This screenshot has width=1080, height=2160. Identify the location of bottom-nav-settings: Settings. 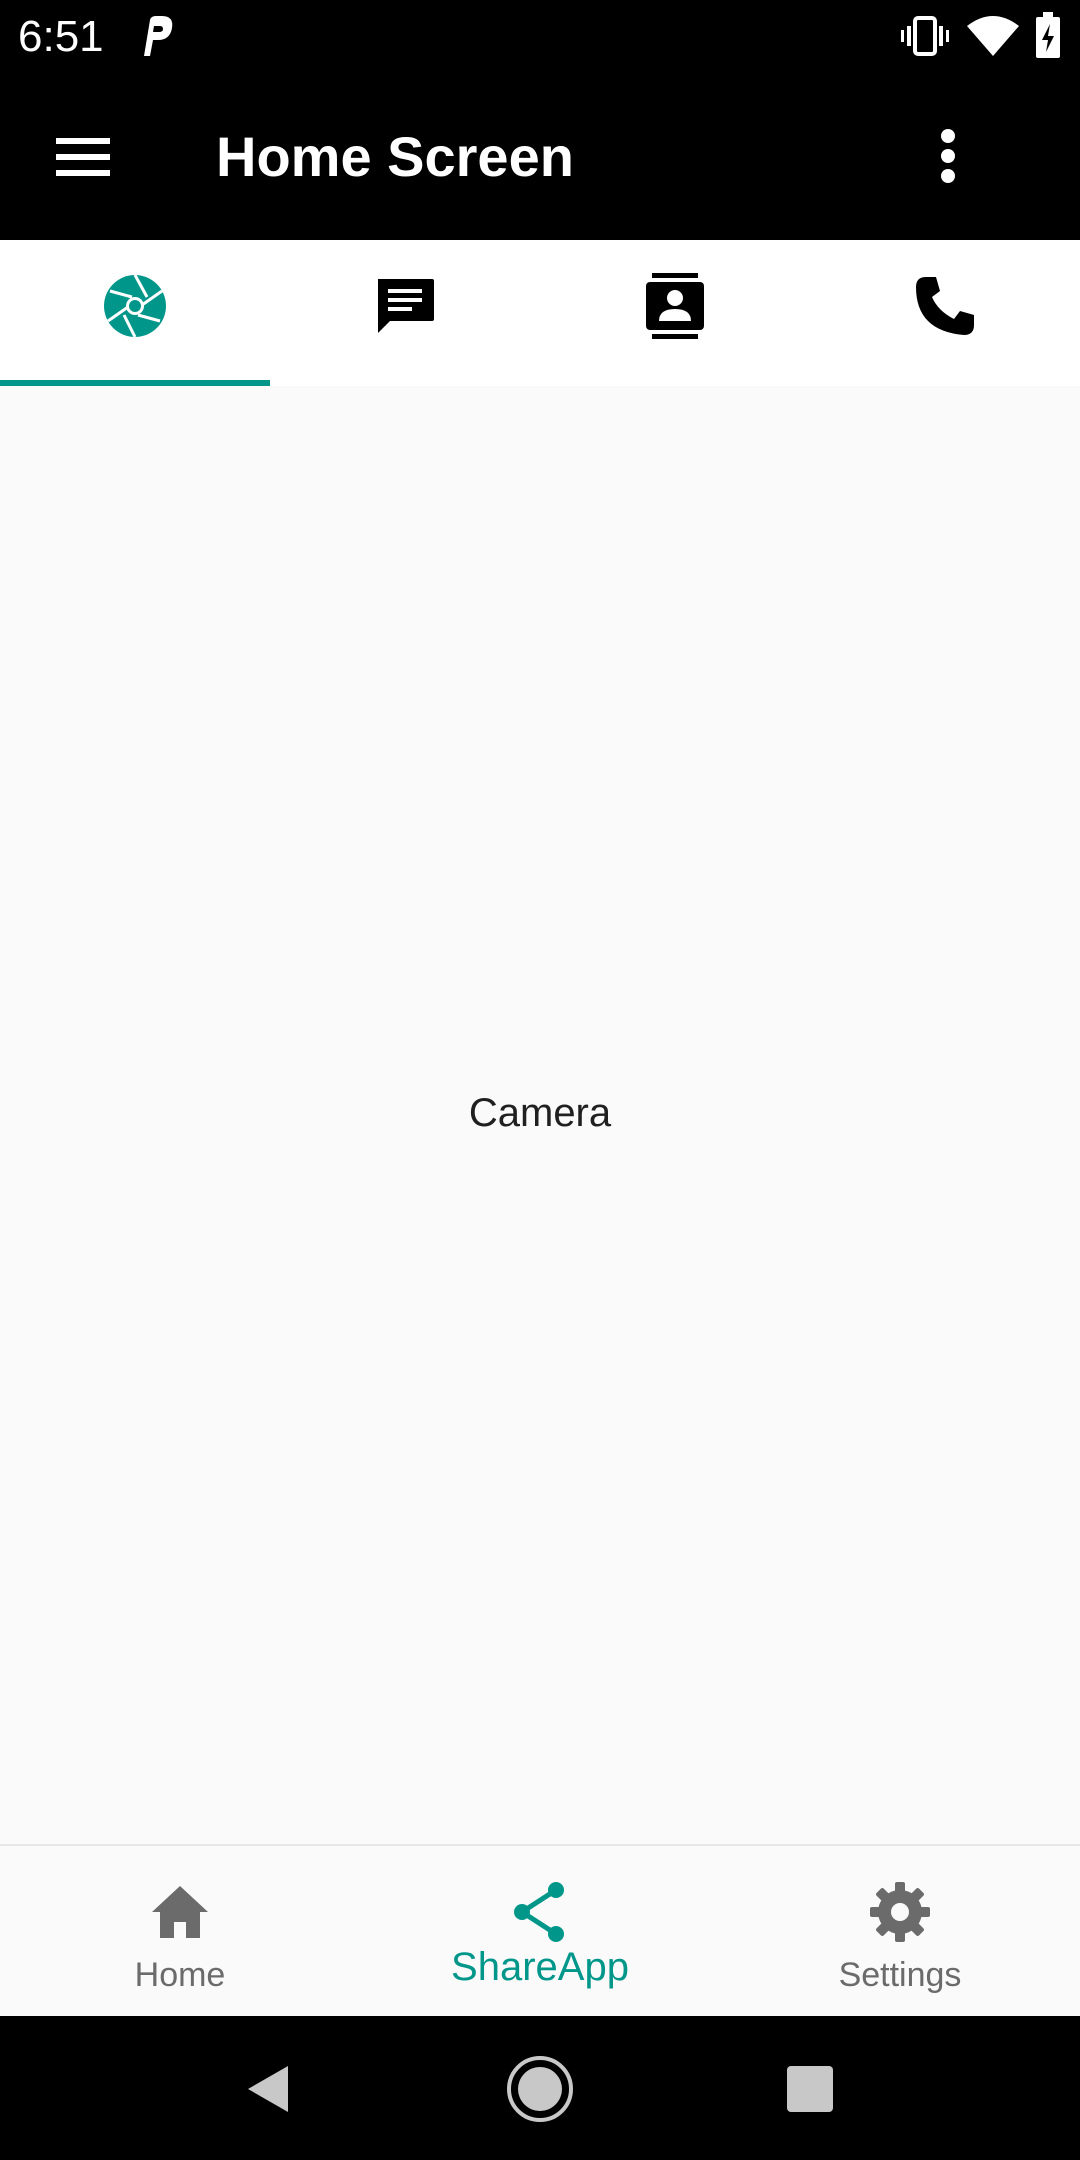
(900, 1931).